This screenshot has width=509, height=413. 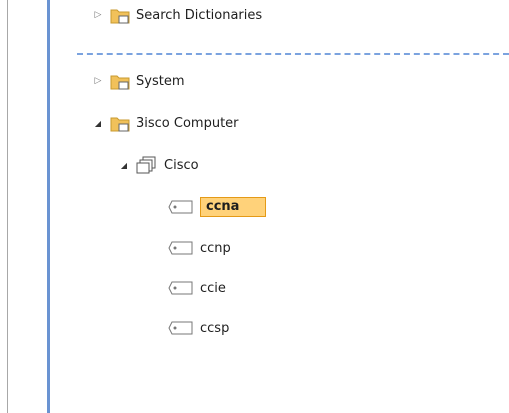 I want to click on tree-item-ccsp: ccsp, so click(x=198, y=328).